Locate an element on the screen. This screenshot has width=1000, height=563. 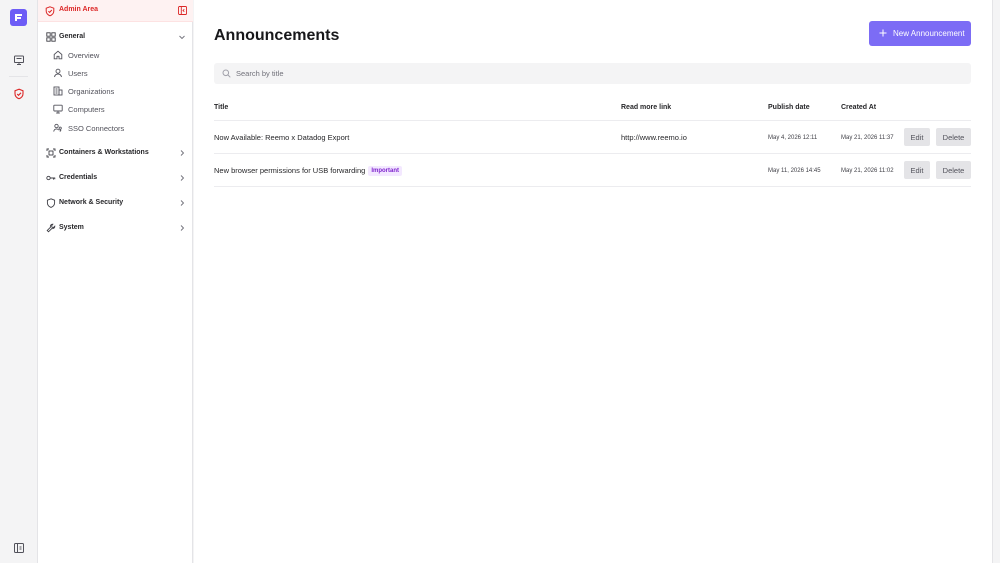
user-icon is located at coordinates (58, 73).